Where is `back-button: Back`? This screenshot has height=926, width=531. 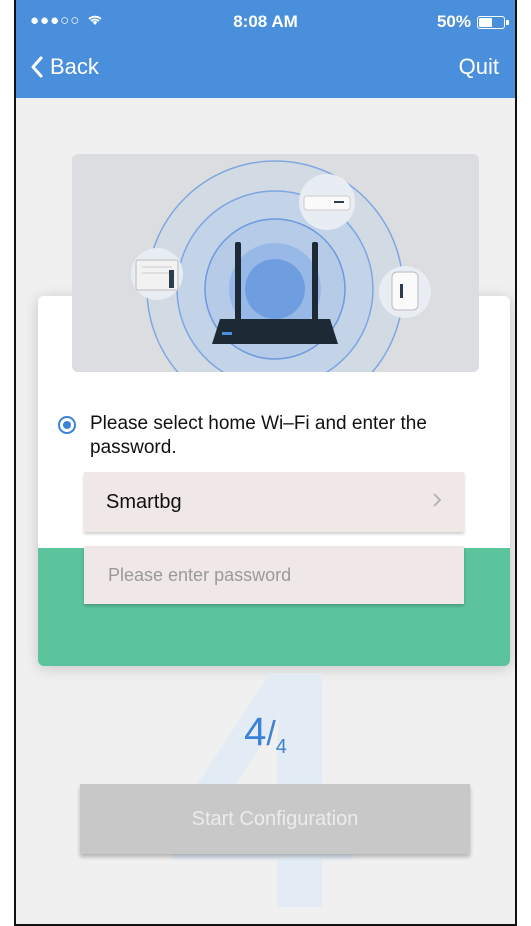
back-button: Back is located at coordinates (64, 67).